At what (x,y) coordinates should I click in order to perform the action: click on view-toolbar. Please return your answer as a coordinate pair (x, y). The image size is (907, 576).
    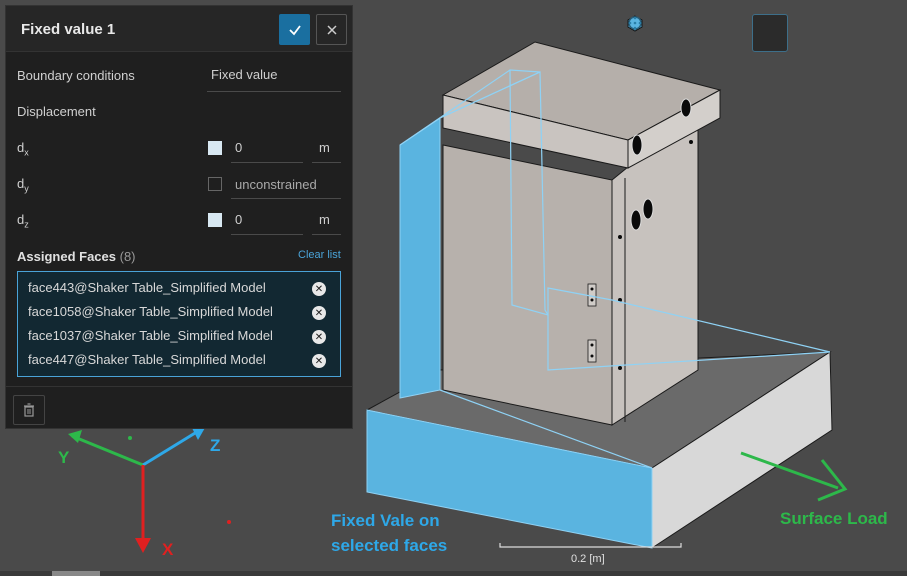
    Looking at the image, I should click on (749, 33).